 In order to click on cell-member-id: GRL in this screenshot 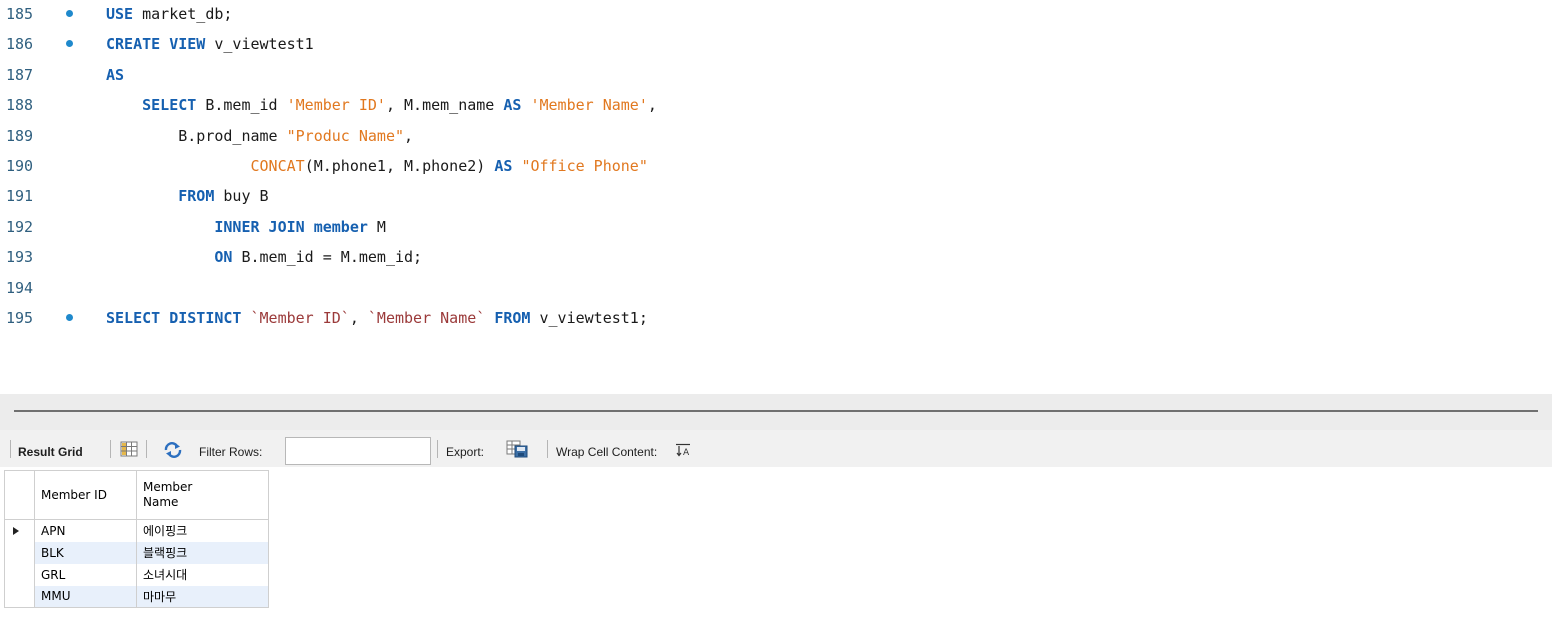, I will do `click(85, 574)`.